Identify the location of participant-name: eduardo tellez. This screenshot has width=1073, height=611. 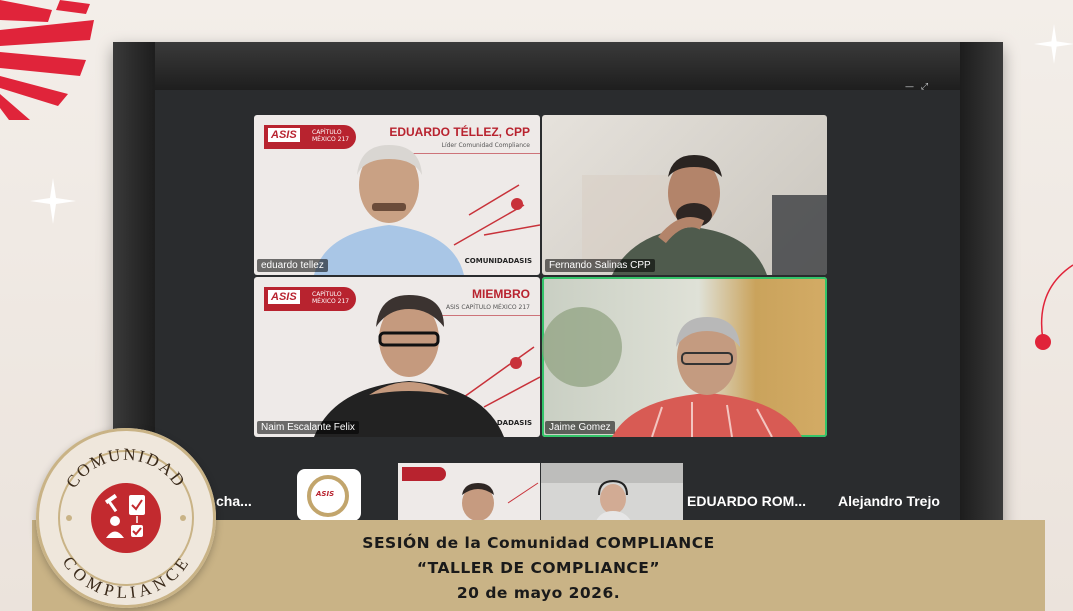
(292, 265).